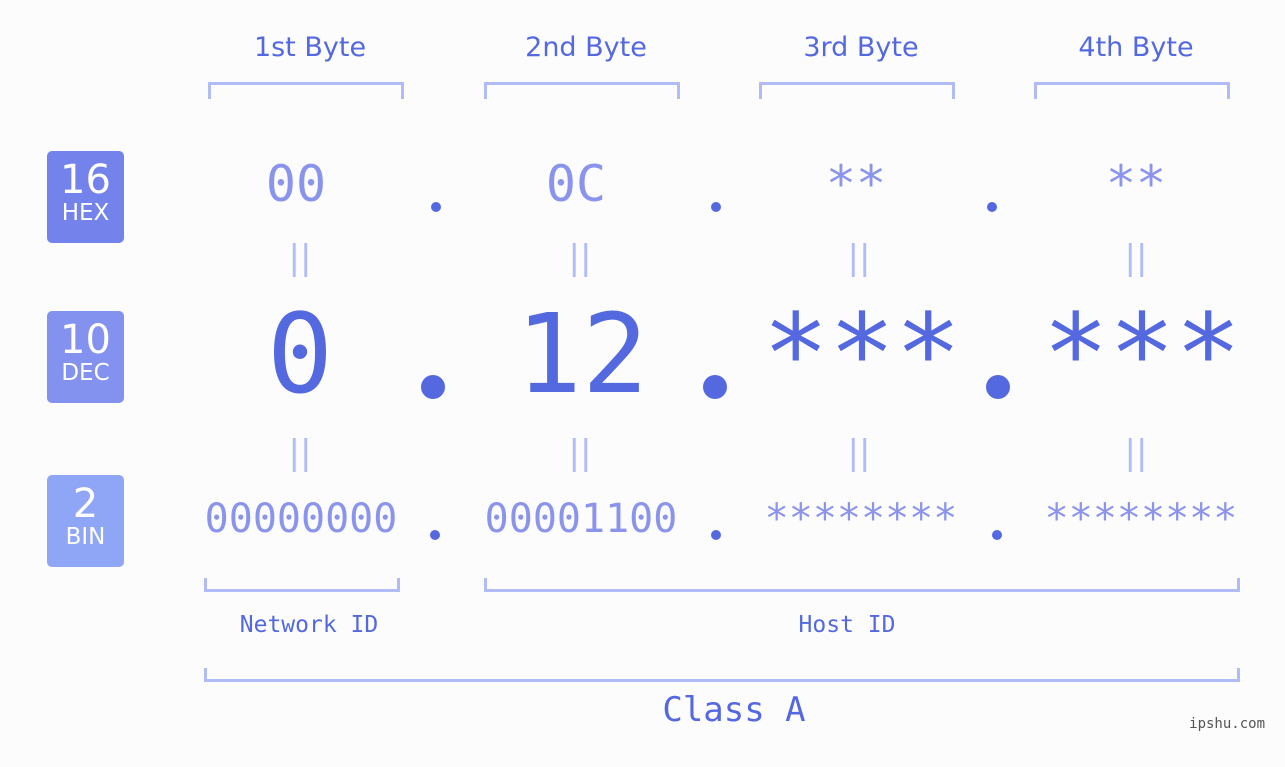  I want to click on bin-byte-4: ********, so click(1141, 519).